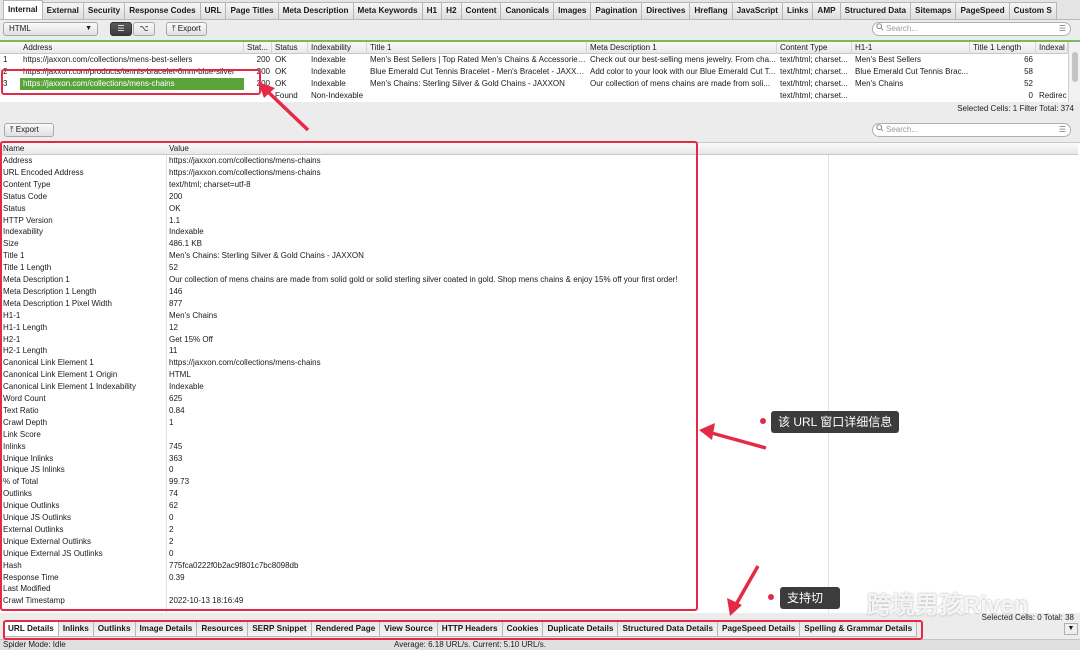  I want to click on tab-canonicals: Canonicals, so click(527, 10).